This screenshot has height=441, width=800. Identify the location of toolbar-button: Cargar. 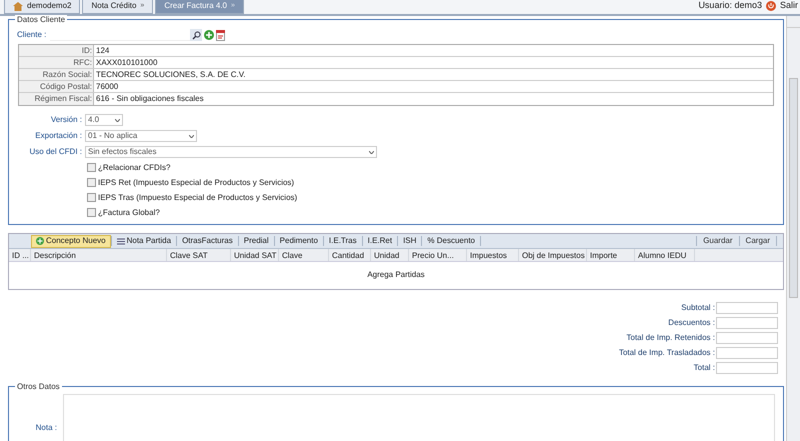
(758, 241).